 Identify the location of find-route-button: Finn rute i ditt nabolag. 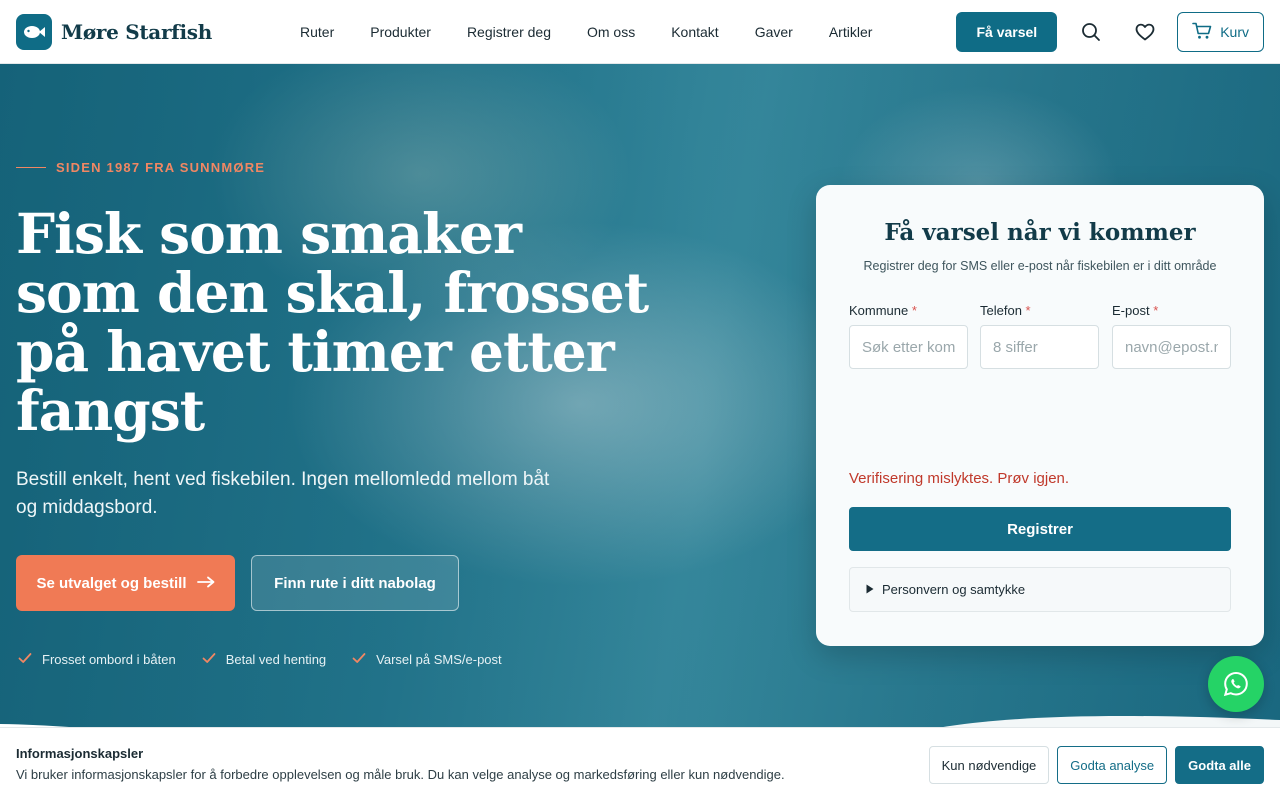
(355, 583).